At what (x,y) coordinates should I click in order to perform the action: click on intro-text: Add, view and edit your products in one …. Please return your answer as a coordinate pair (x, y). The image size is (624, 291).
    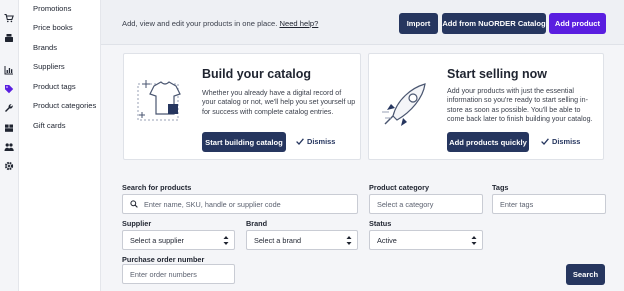
    Looking at the image, I should click on (220, 23).